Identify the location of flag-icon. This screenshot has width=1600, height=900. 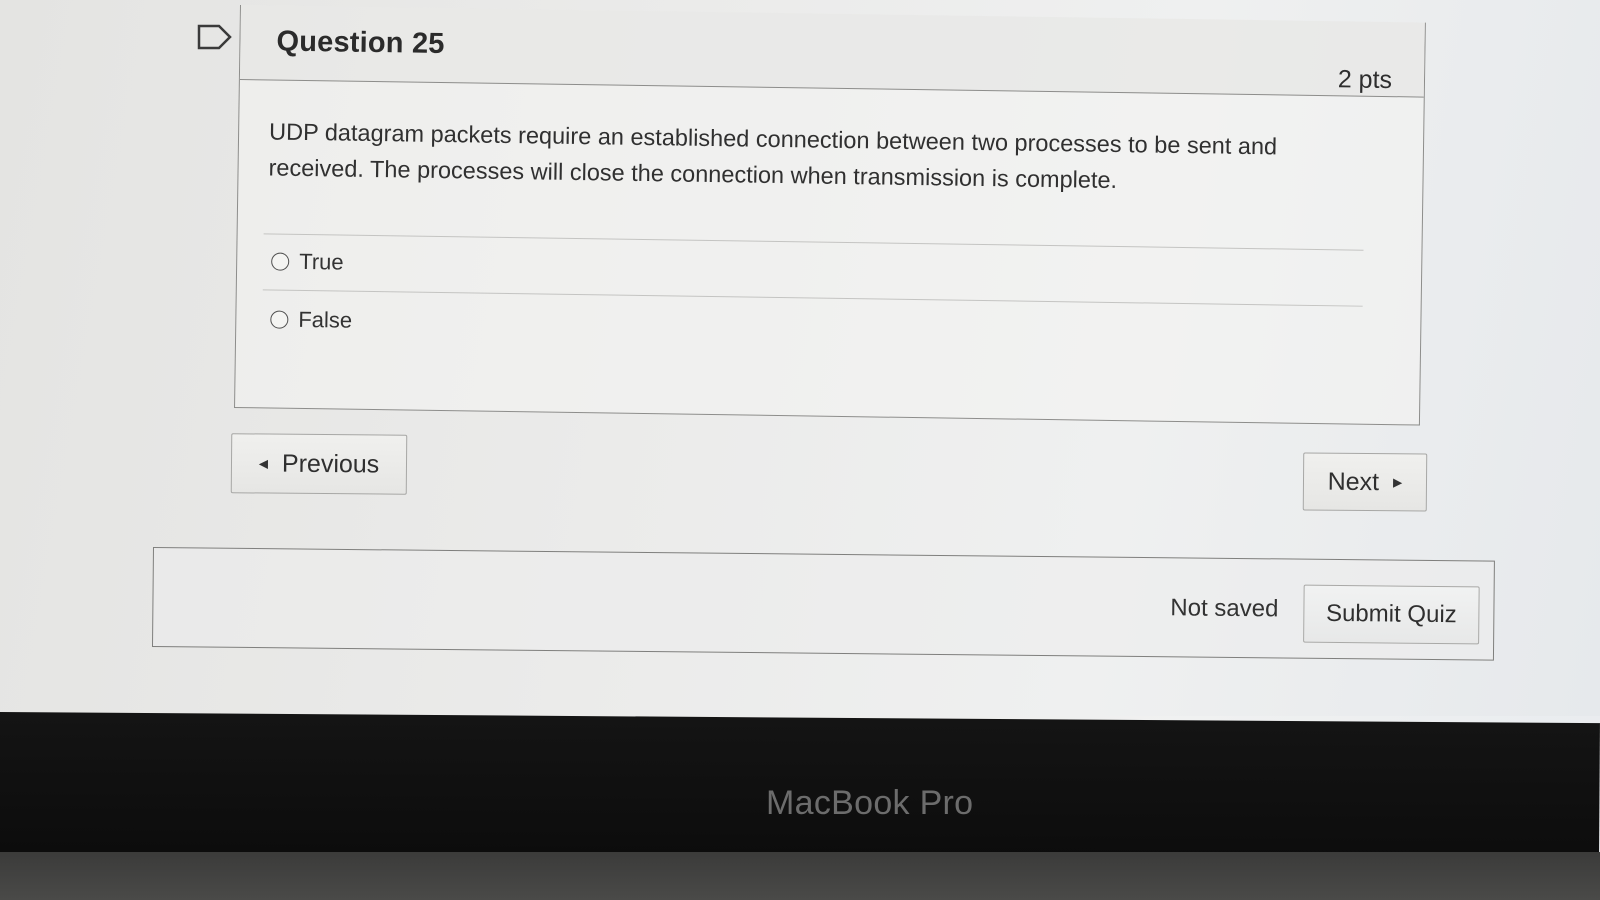
(215, 37).